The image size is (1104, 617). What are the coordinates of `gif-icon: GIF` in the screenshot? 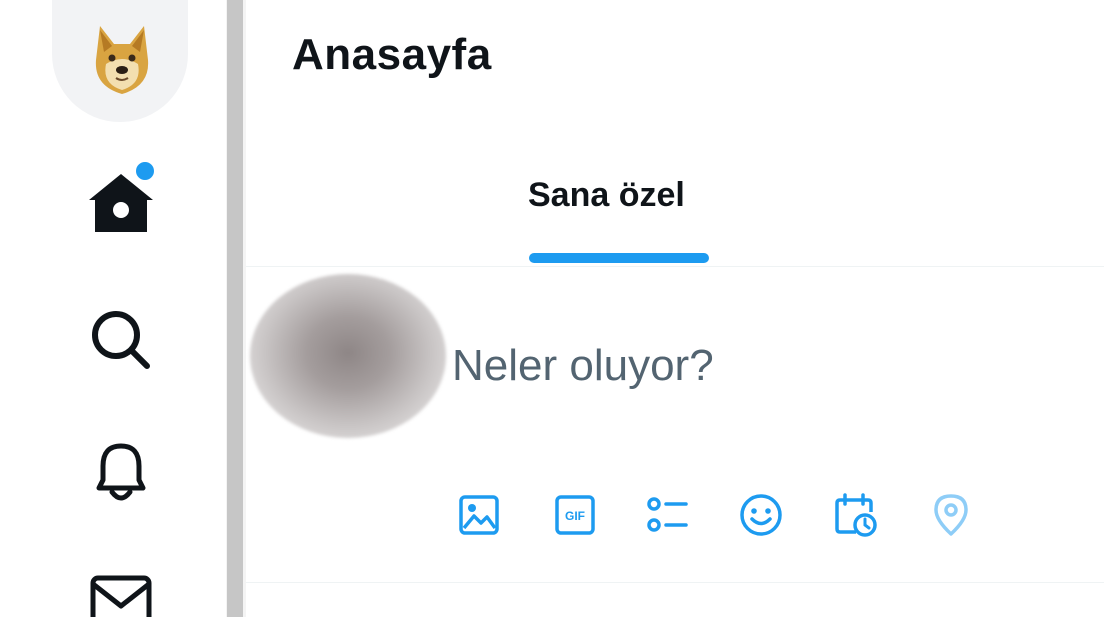 It's located at (575, 515).